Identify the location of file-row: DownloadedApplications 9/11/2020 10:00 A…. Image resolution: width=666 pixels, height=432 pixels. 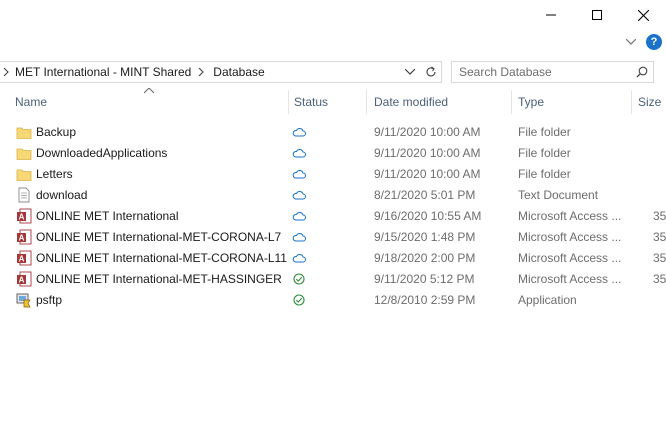
(333, 152).